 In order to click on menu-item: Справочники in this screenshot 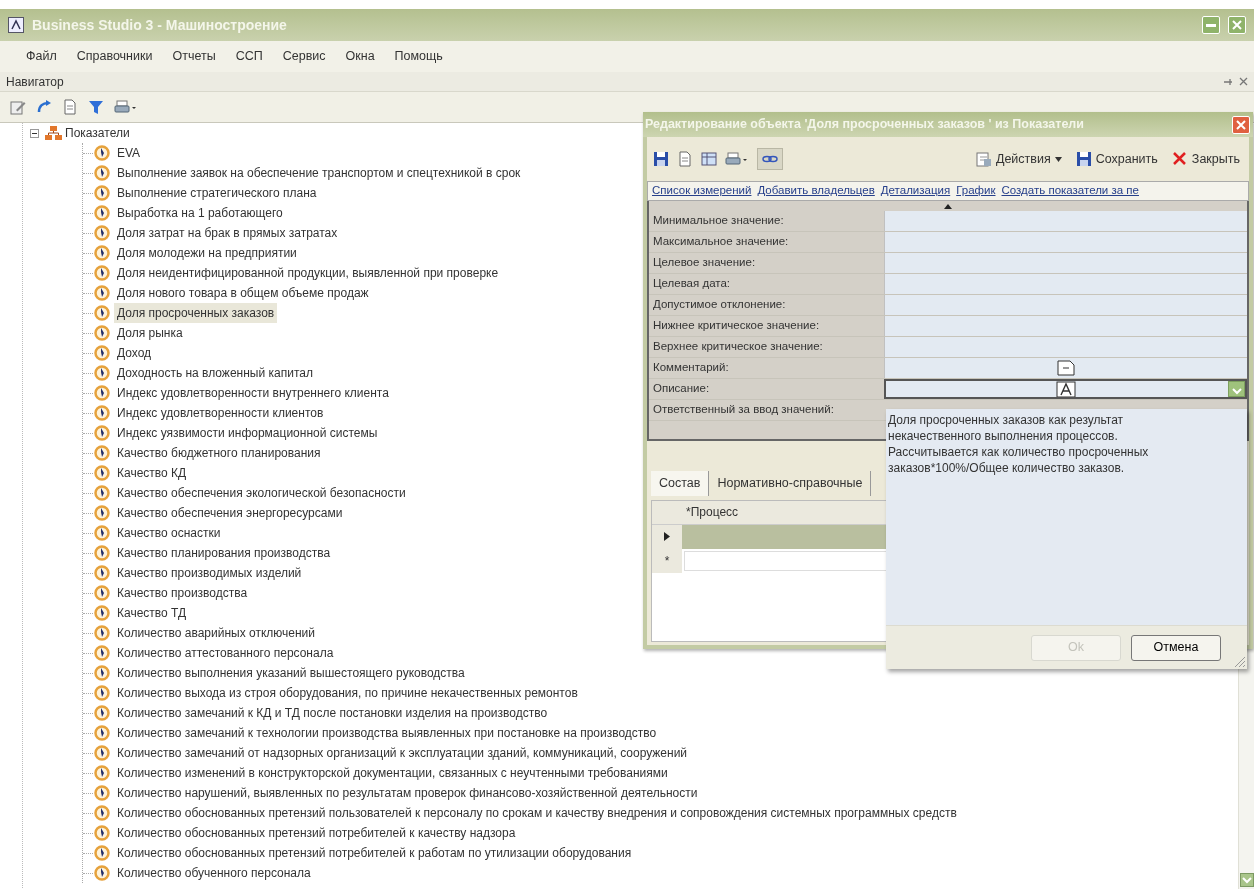, I will do `click(114, 56)`.